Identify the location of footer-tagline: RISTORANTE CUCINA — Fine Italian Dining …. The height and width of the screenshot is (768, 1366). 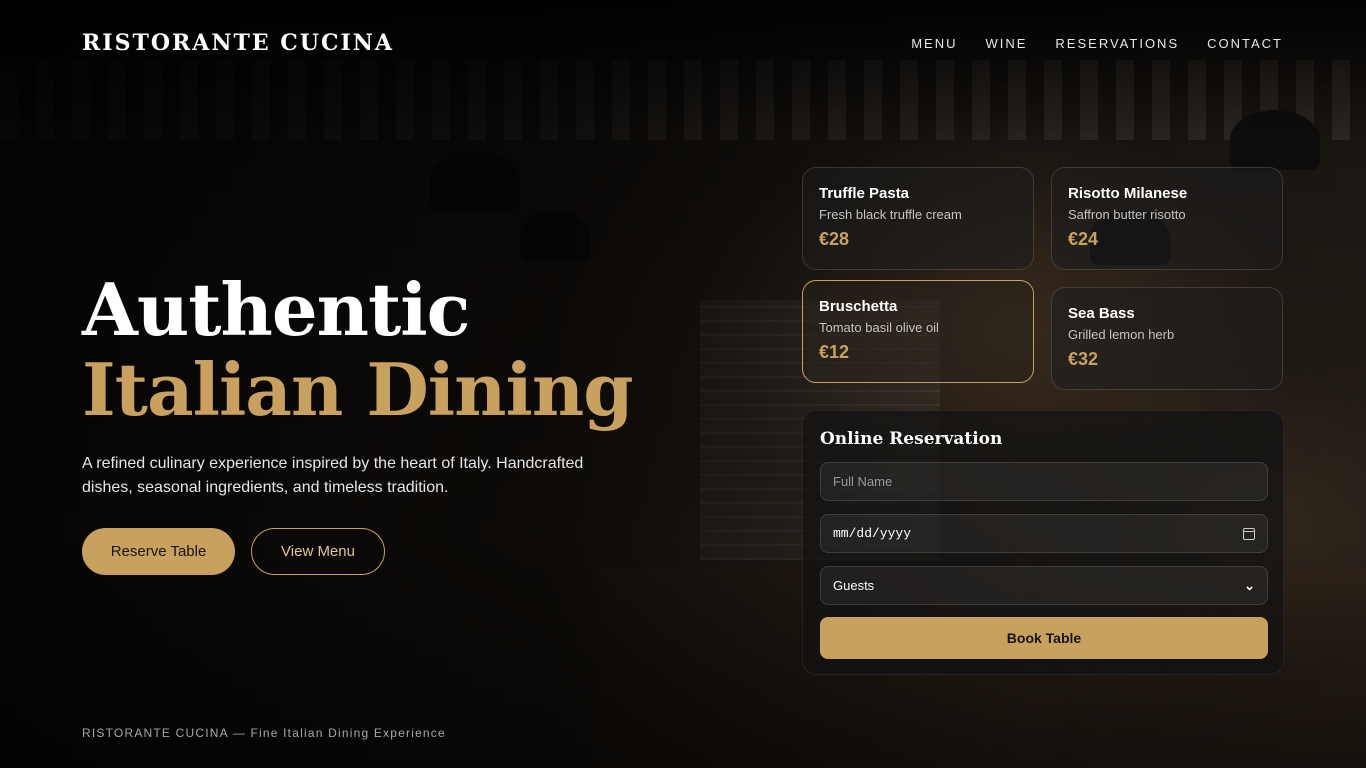
(264, 733).